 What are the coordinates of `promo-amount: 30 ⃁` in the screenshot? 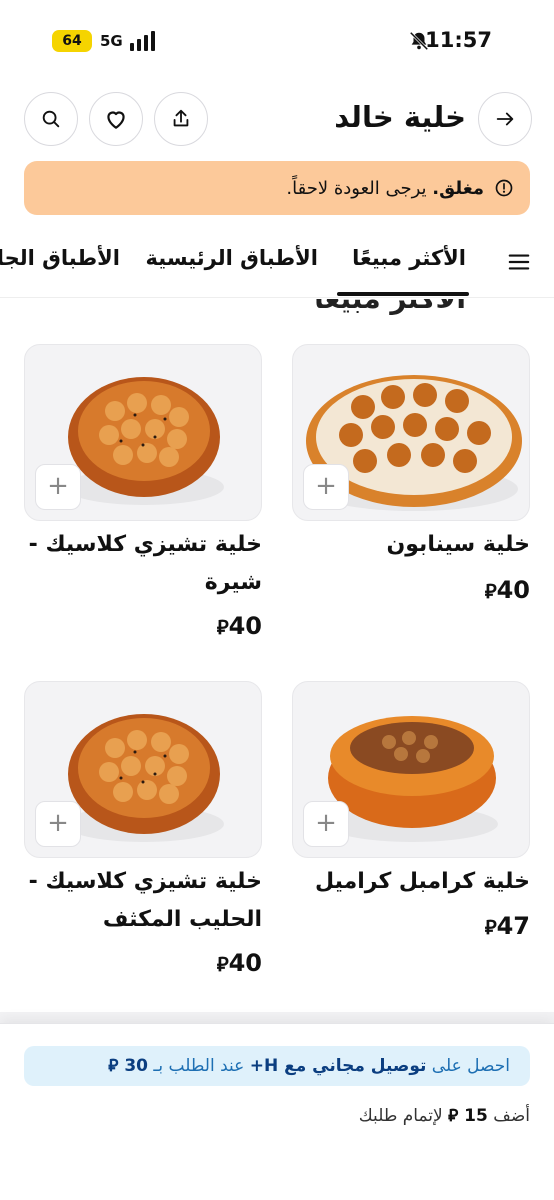 It's located at (128, 1066).